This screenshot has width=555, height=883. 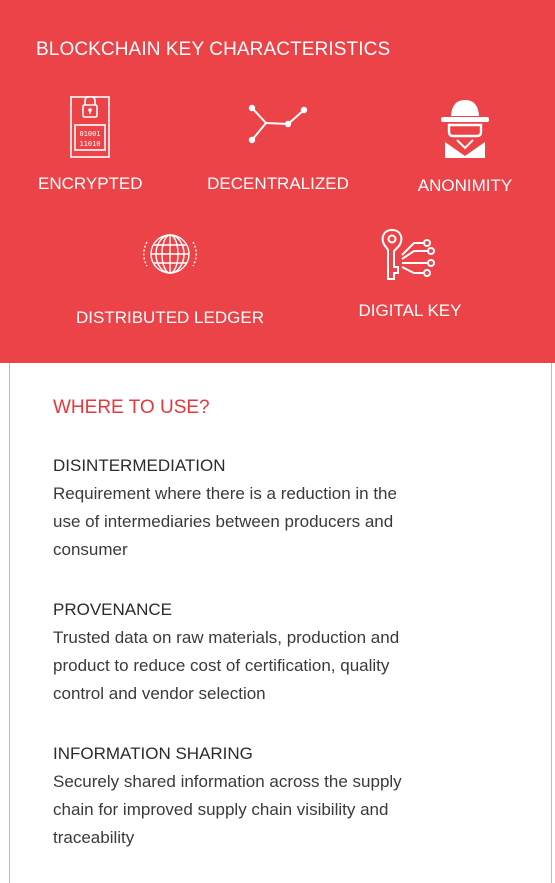 I want to click on encrypted-lock-icon: 01001 11010, so click(x=90, y=127).